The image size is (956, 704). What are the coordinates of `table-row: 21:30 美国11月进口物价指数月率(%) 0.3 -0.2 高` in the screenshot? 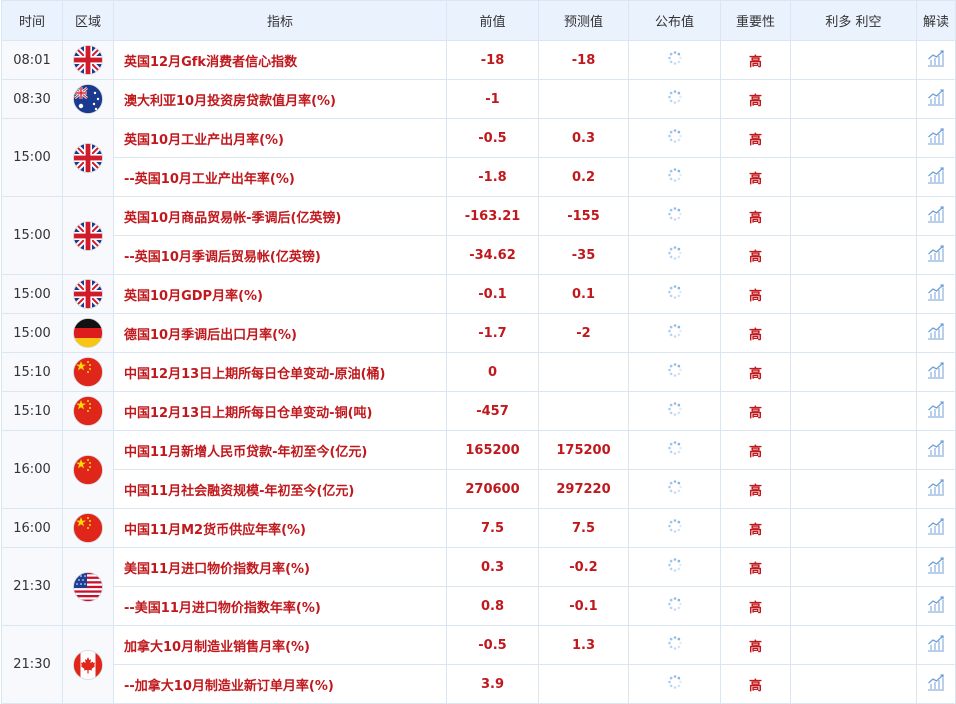 It's located at (478, 586).